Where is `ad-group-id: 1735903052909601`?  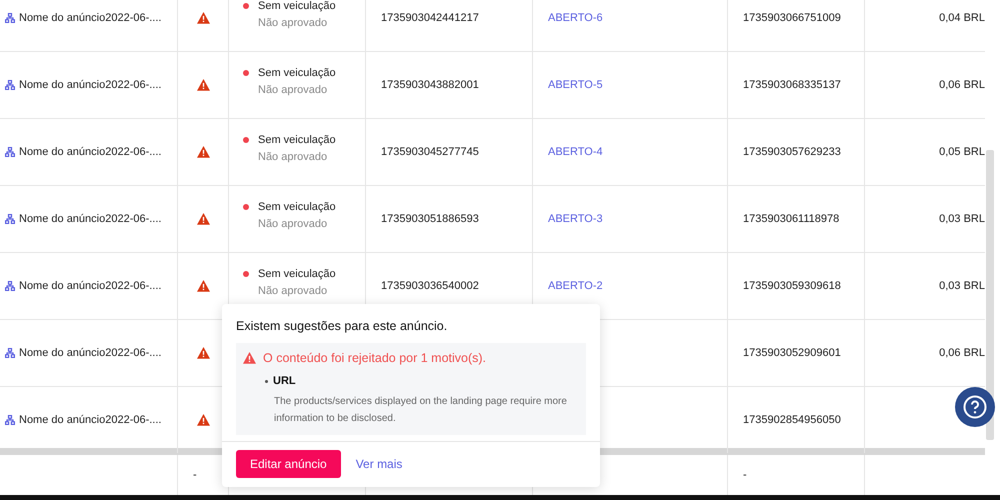
ad-group-id: 1735903052909601 is located at coordinates (792, 353).